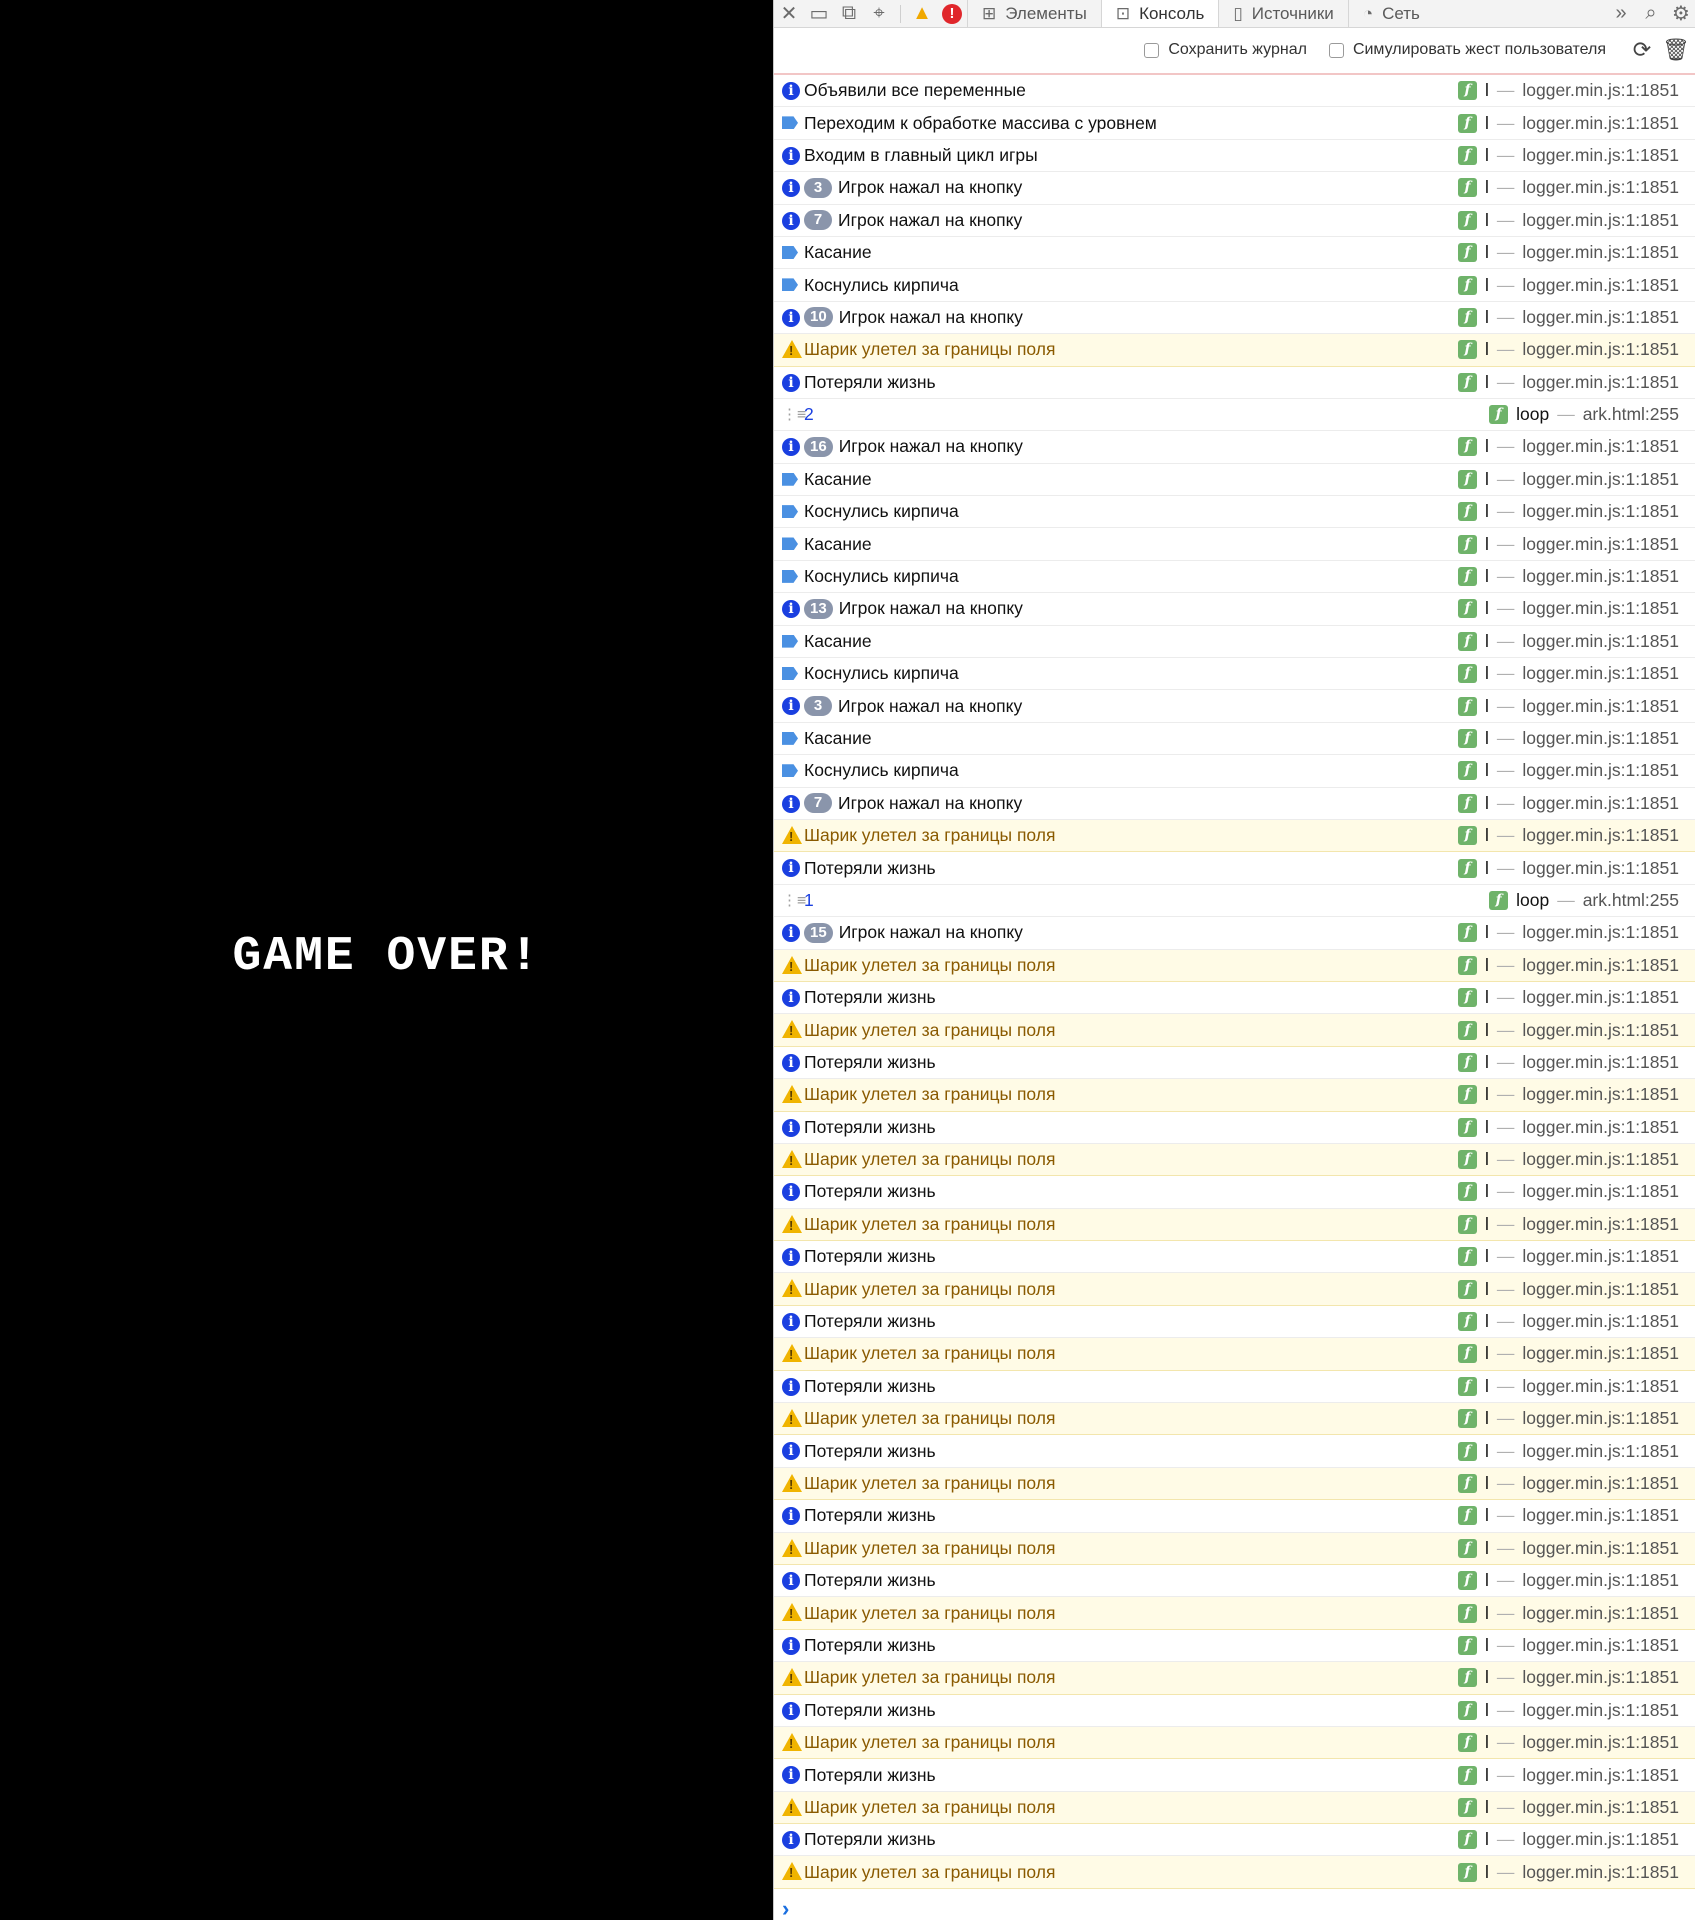 The width and height of the screenshot is (1695, 1922). Describe the element at coordinates (1390, 13) in the screenshot. I see `tab-network: ◔ Сеть` at that location.